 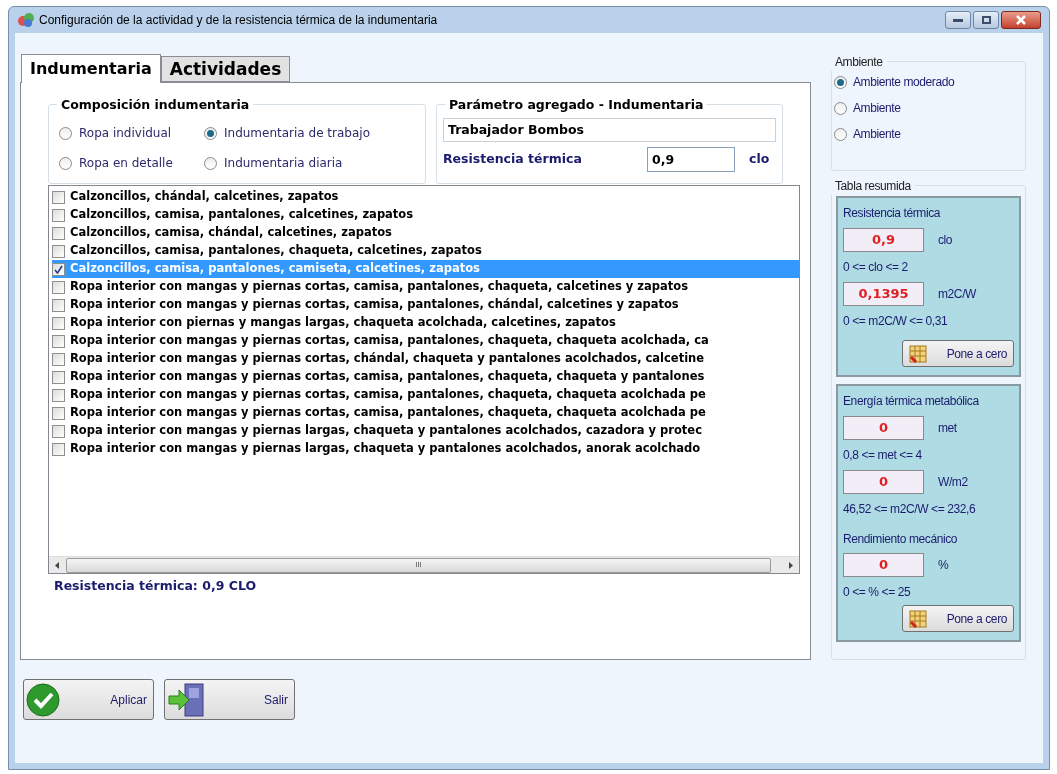 What do you see at coordinates (229, 699) in the screenshot?
I see `exit-button: Salir` at bounding box center [229, 699].